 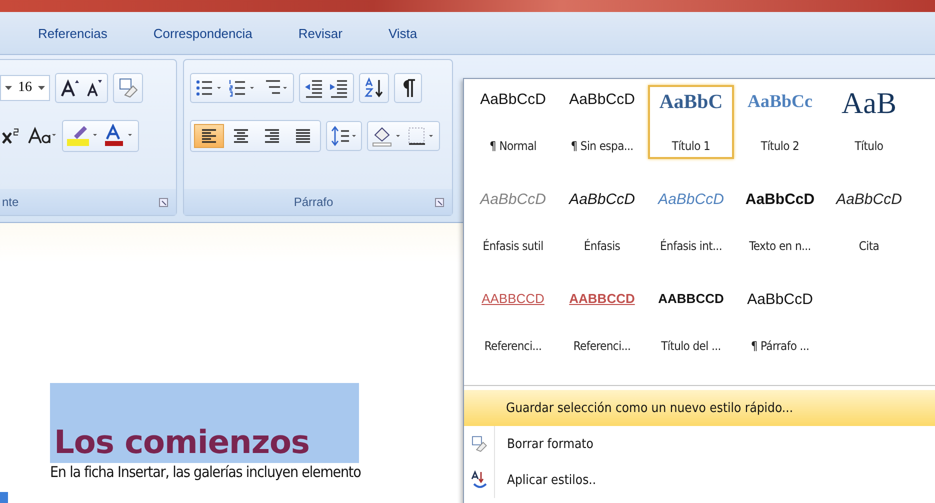 What do you see at coordinates (421, 136) in the screenshot?
I see `borders-icon` at bounding box center [421, 136].